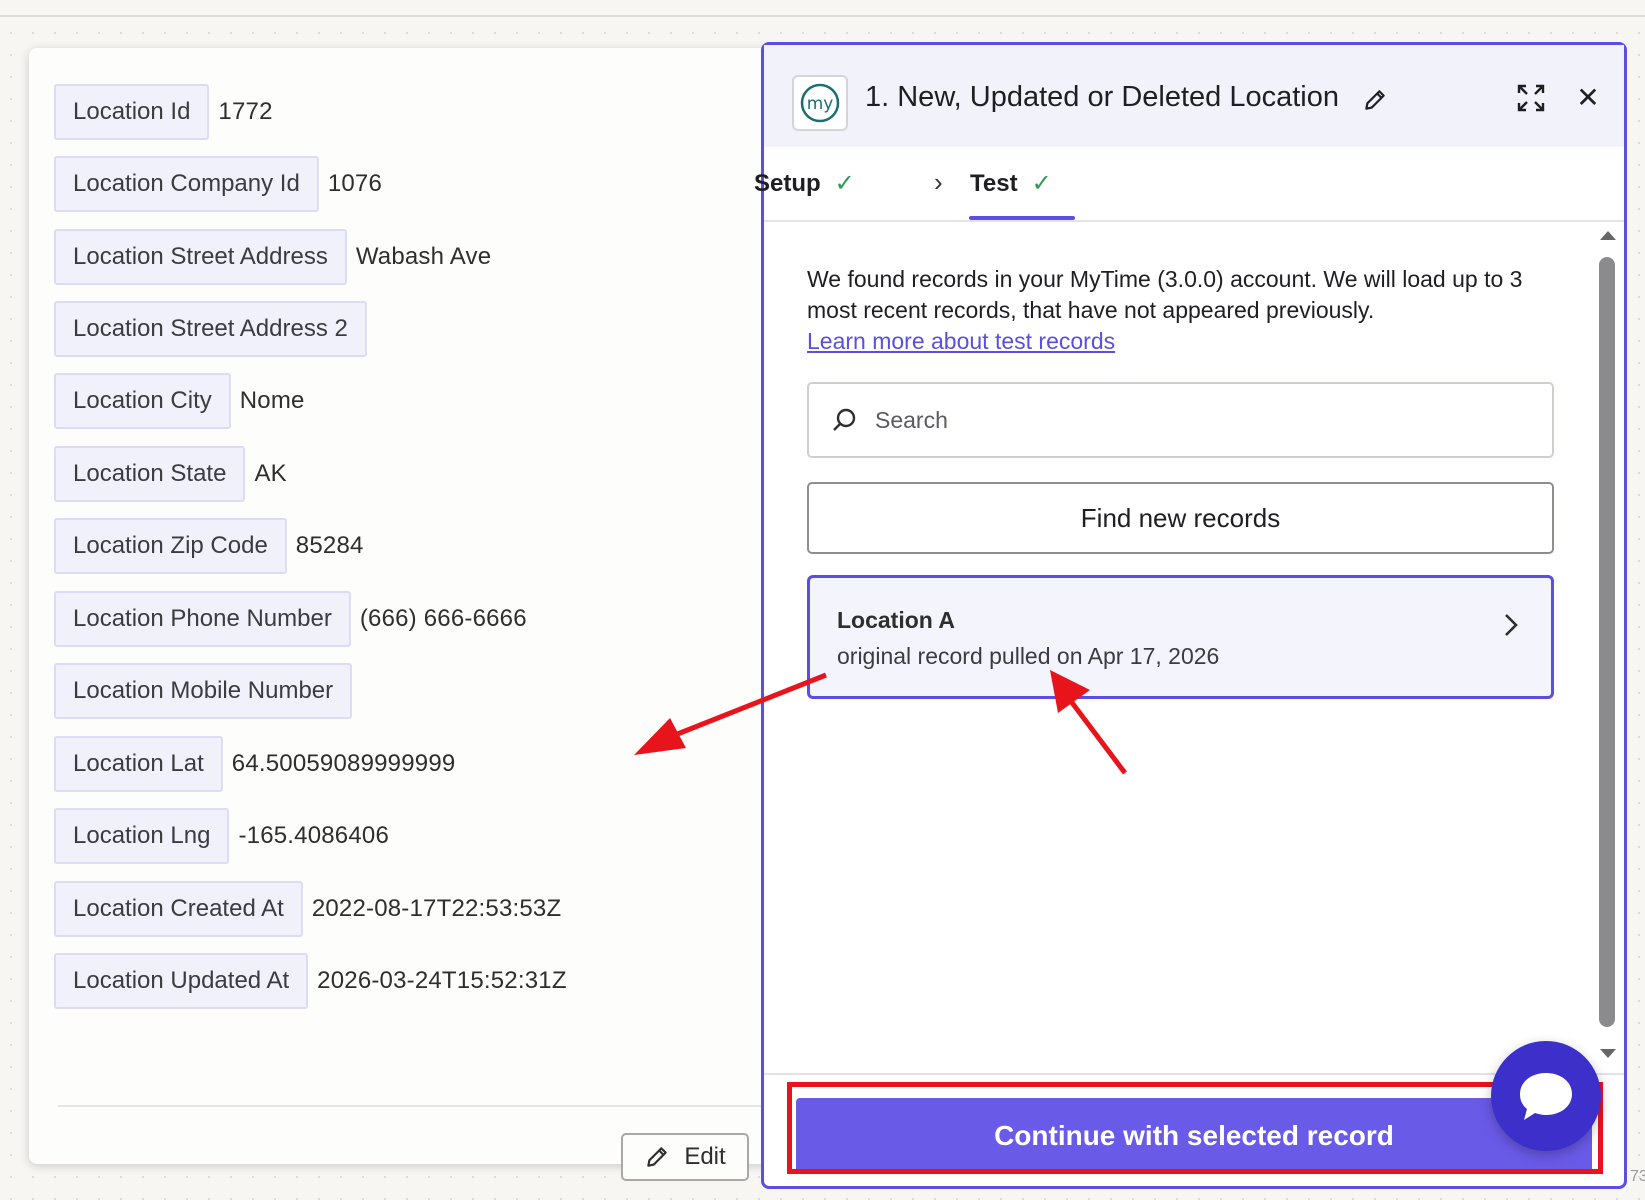  What do you see at coordinates (272, 400) in the screenshot?
I see `field-value: Nome` at bounding box center [272, 400].